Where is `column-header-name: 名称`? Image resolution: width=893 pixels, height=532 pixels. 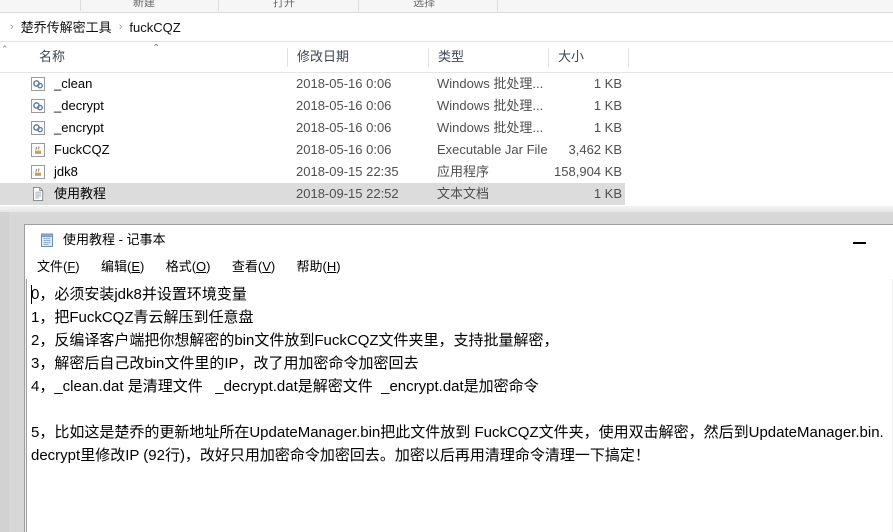 column-header-name: 名称 is located at coordinates (158, 57).